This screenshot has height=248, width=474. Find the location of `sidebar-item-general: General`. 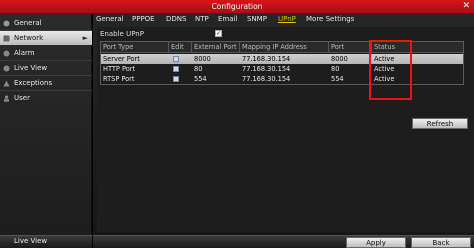

sidebar-item-general: General is located at coordinates (46, 23).